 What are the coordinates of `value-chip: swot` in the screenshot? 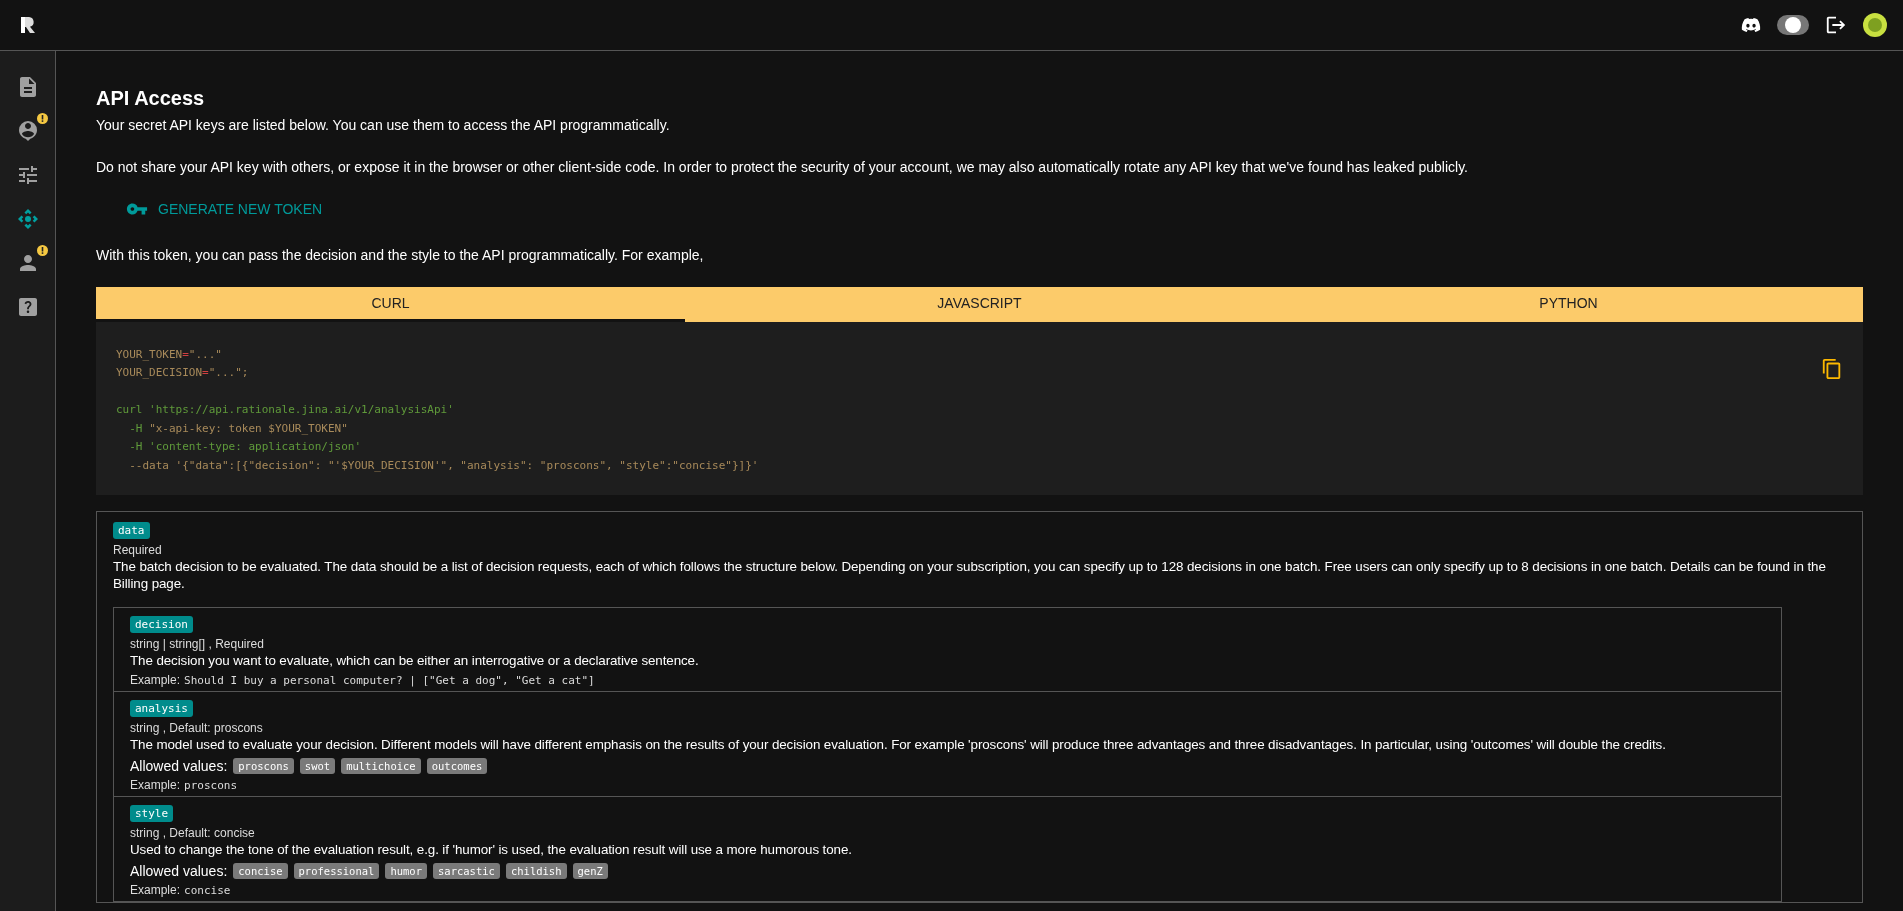 It's located at (317, 766).